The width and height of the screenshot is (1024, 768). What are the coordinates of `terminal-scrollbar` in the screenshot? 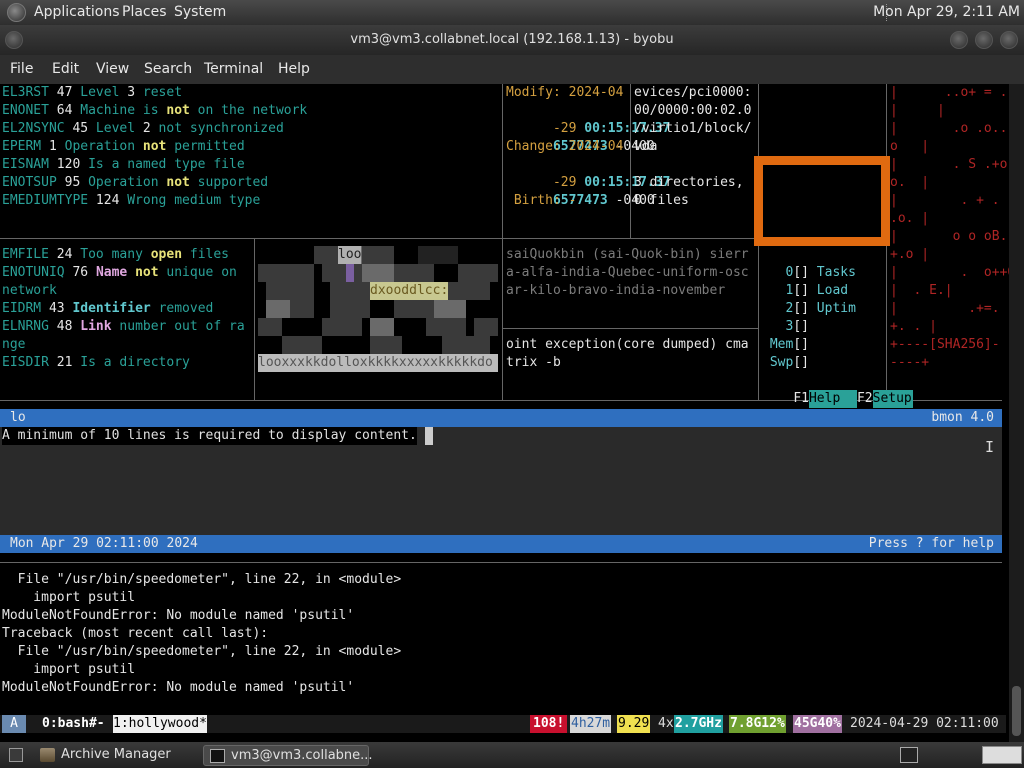 It's located at (1016, 413).